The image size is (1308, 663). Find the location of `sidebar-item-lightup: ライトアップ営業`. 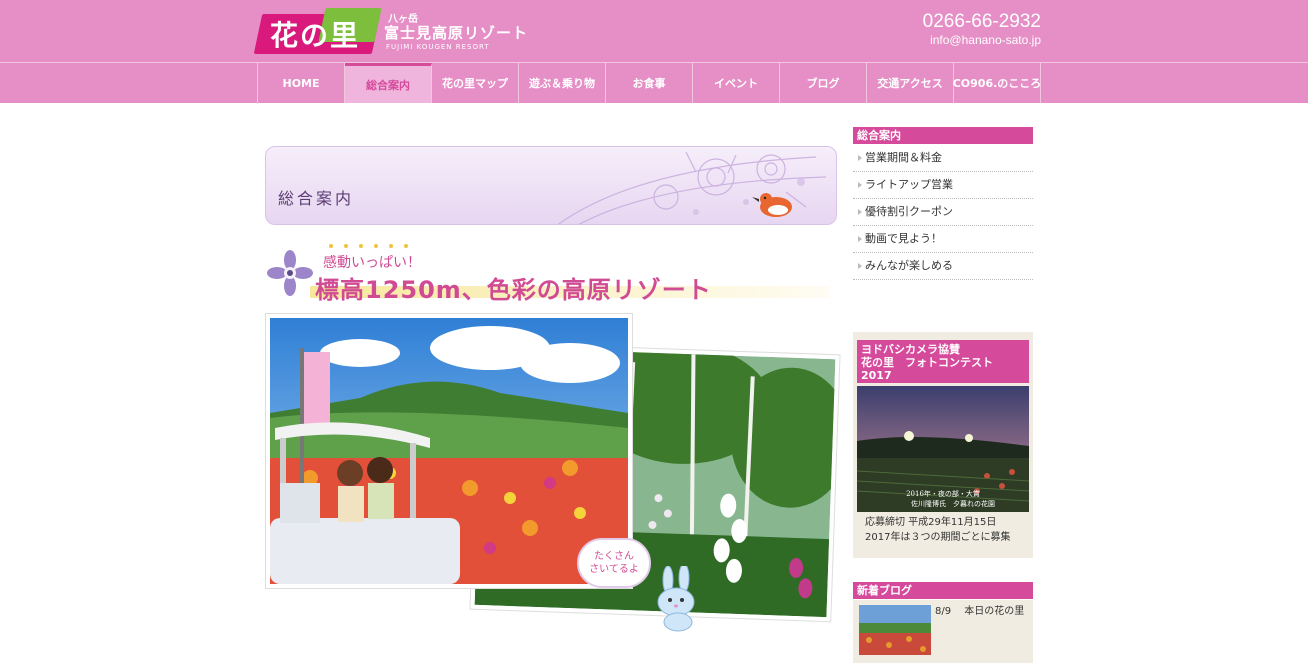

sidebar-item-lightup: ライトアップ営業 is located at coordinates (943, 185).